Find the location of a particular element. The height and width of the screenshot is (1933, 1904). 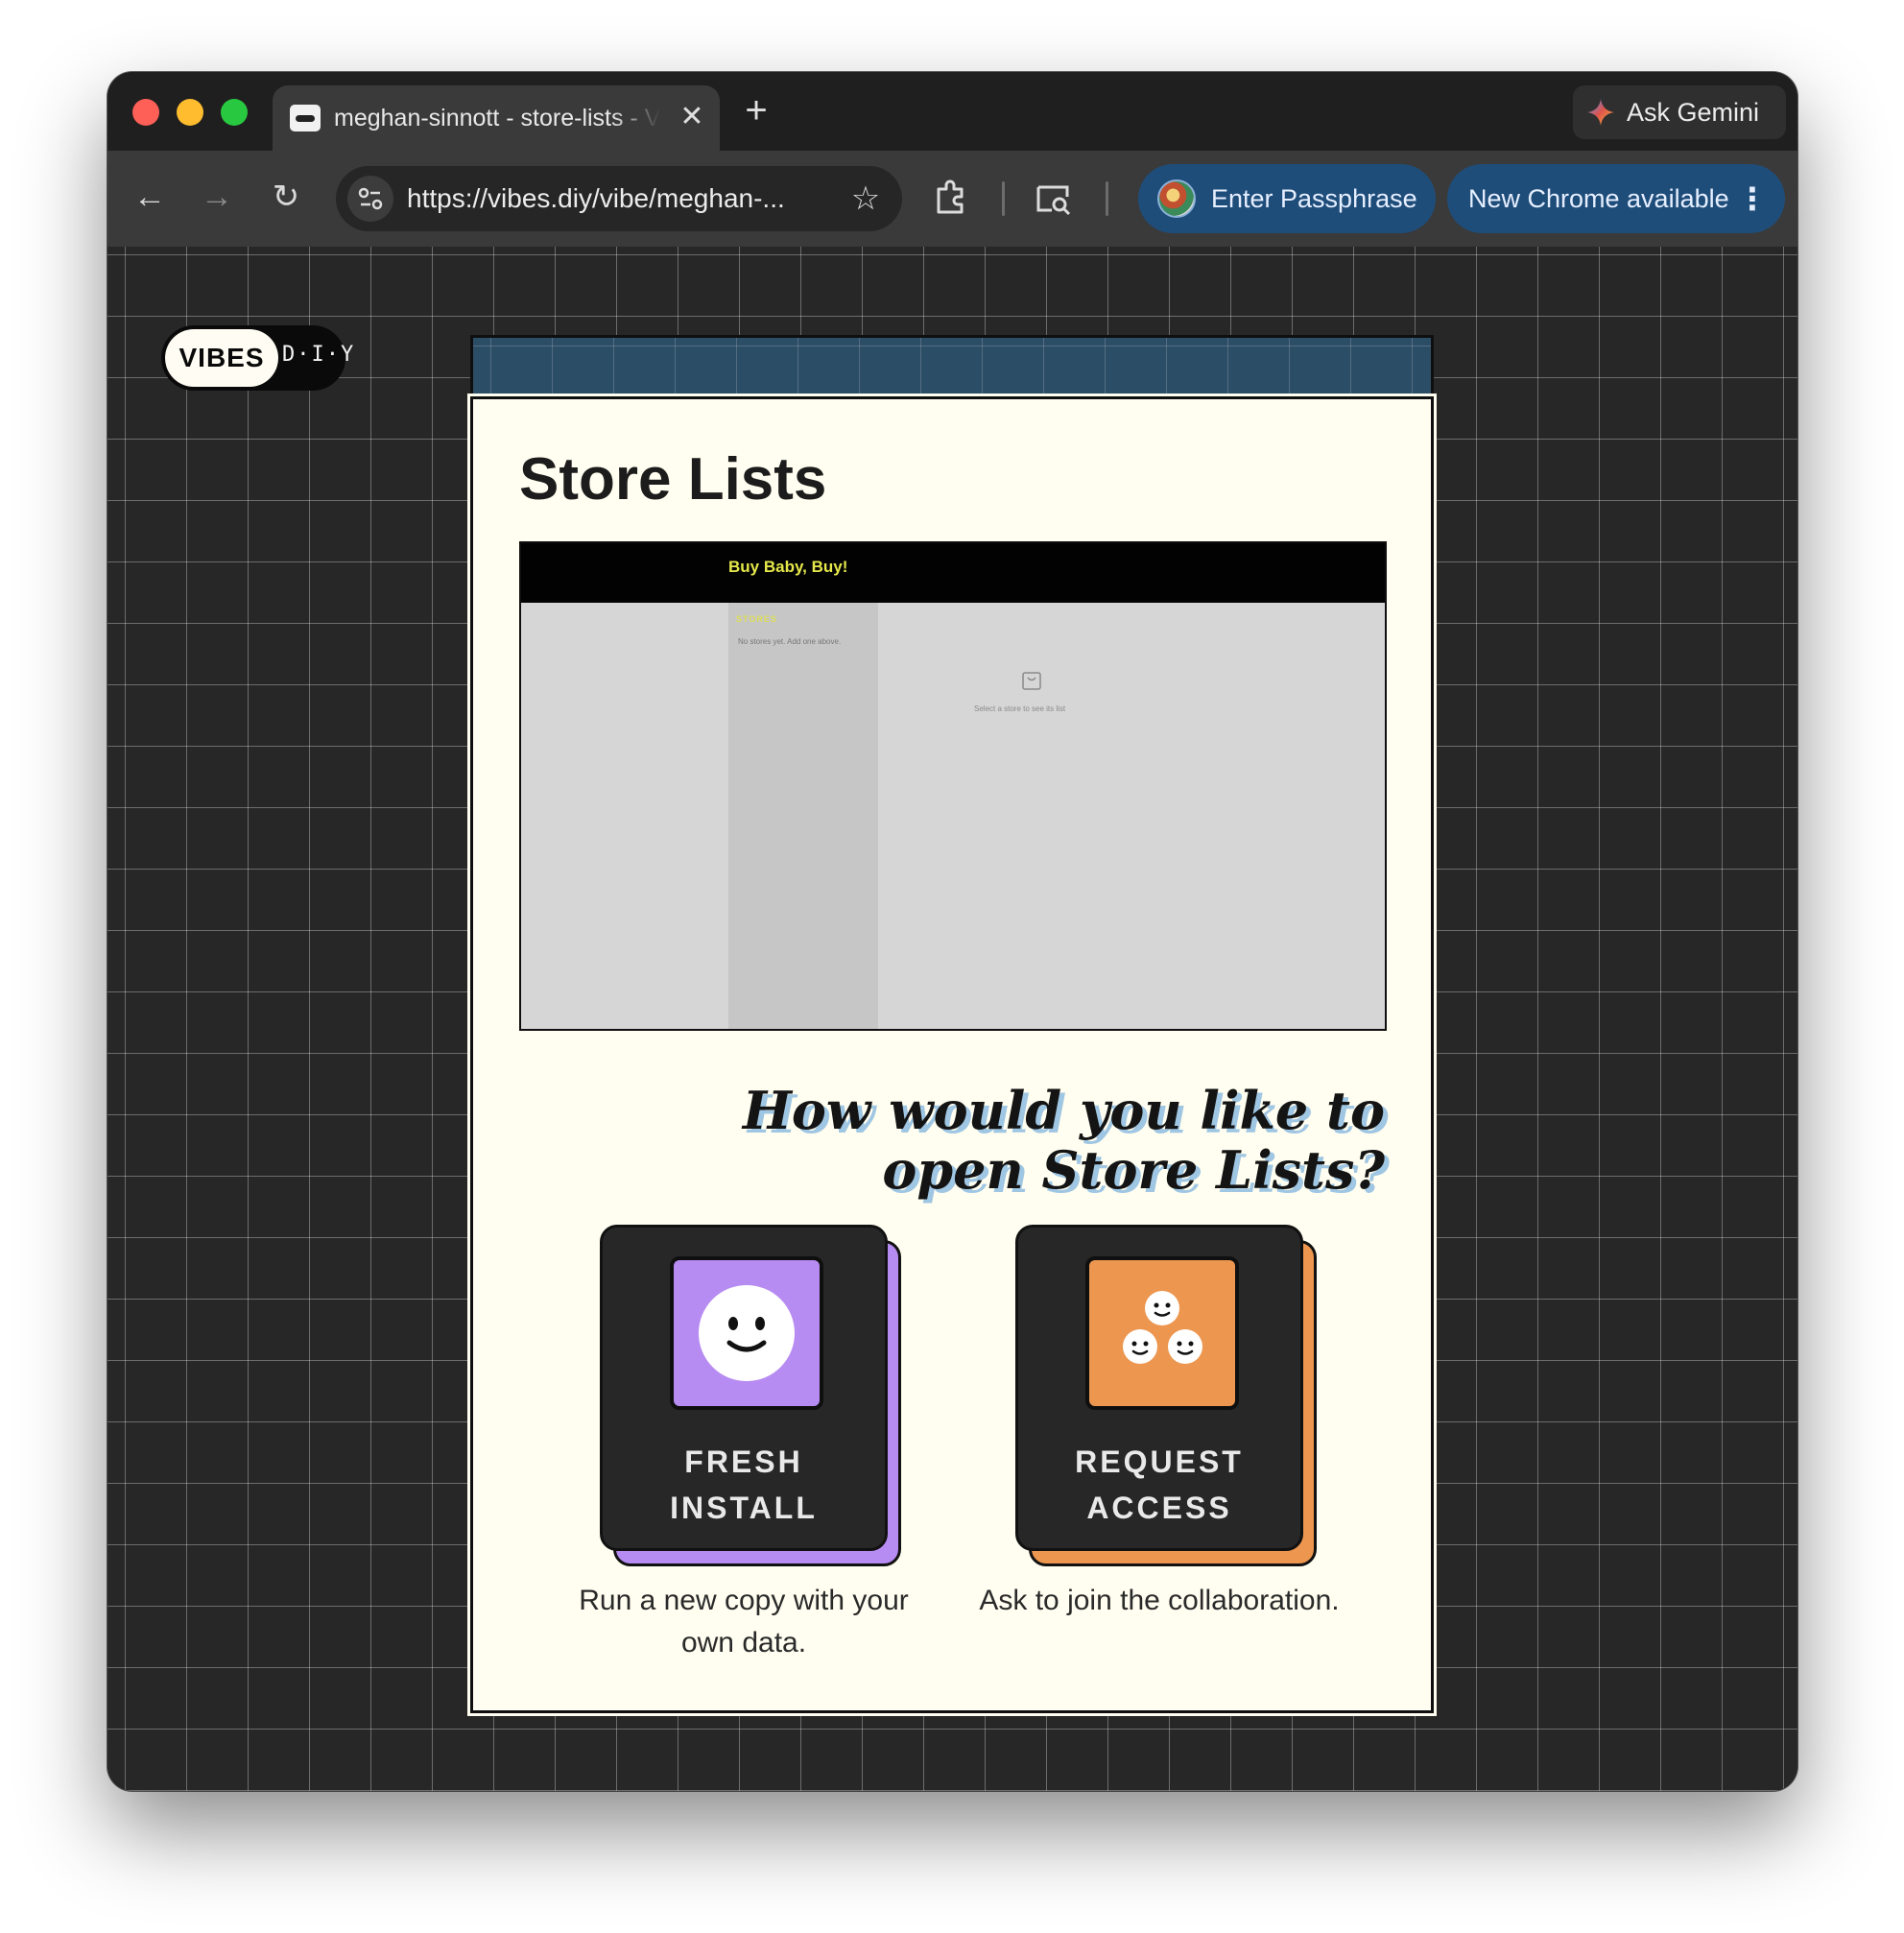

close-icon: ✕ is located at coordinates (692, 117).